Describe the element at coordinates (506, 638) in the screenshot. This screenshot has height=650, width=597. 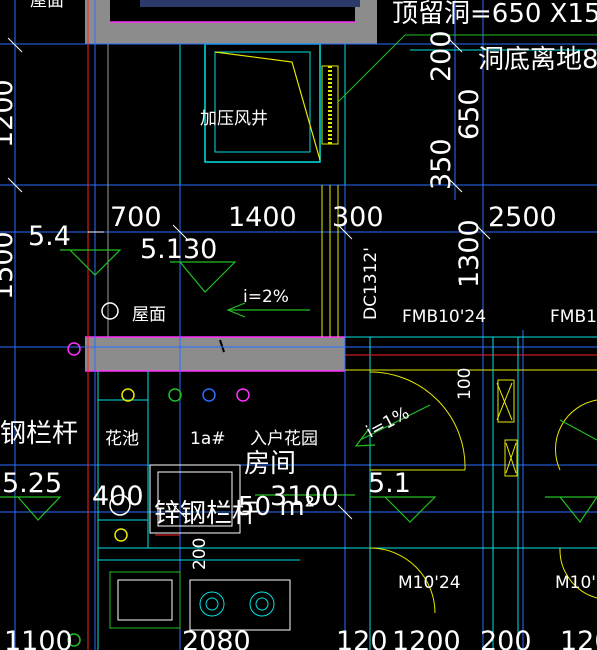
I see `dim-200-b: 200` at that location.